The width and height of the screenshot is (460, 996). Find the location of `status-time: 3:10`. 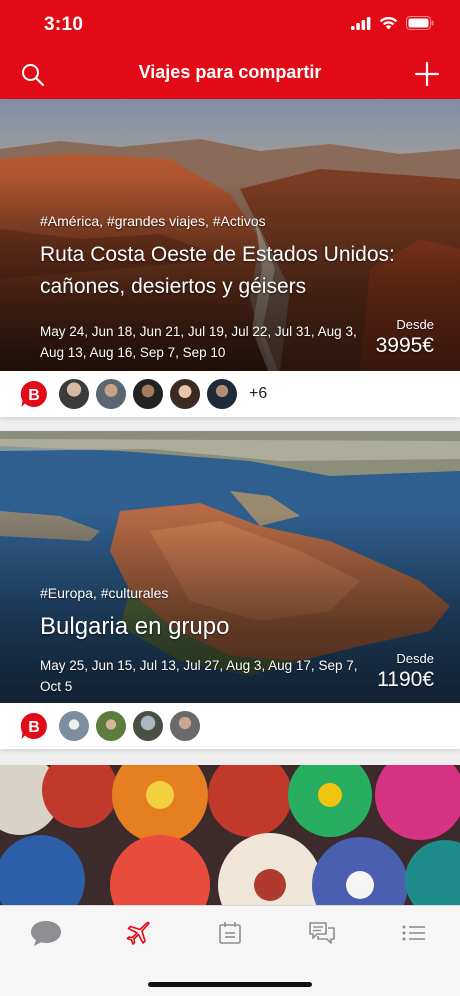

status-time: 3:10 is located at coordinates (64, 24).